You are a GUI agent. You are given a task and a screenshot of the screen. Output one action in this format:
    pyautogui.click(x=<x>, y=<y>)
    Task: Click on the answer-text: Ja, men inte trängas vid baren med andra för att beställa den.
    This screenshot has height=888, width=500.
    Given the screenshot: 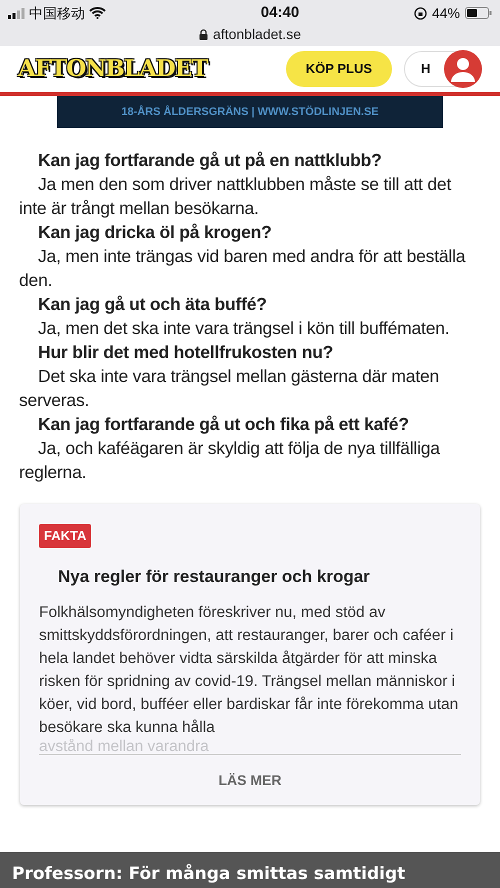 What is the action you would take?
    pyautogui.click(x=242, y=268)
    